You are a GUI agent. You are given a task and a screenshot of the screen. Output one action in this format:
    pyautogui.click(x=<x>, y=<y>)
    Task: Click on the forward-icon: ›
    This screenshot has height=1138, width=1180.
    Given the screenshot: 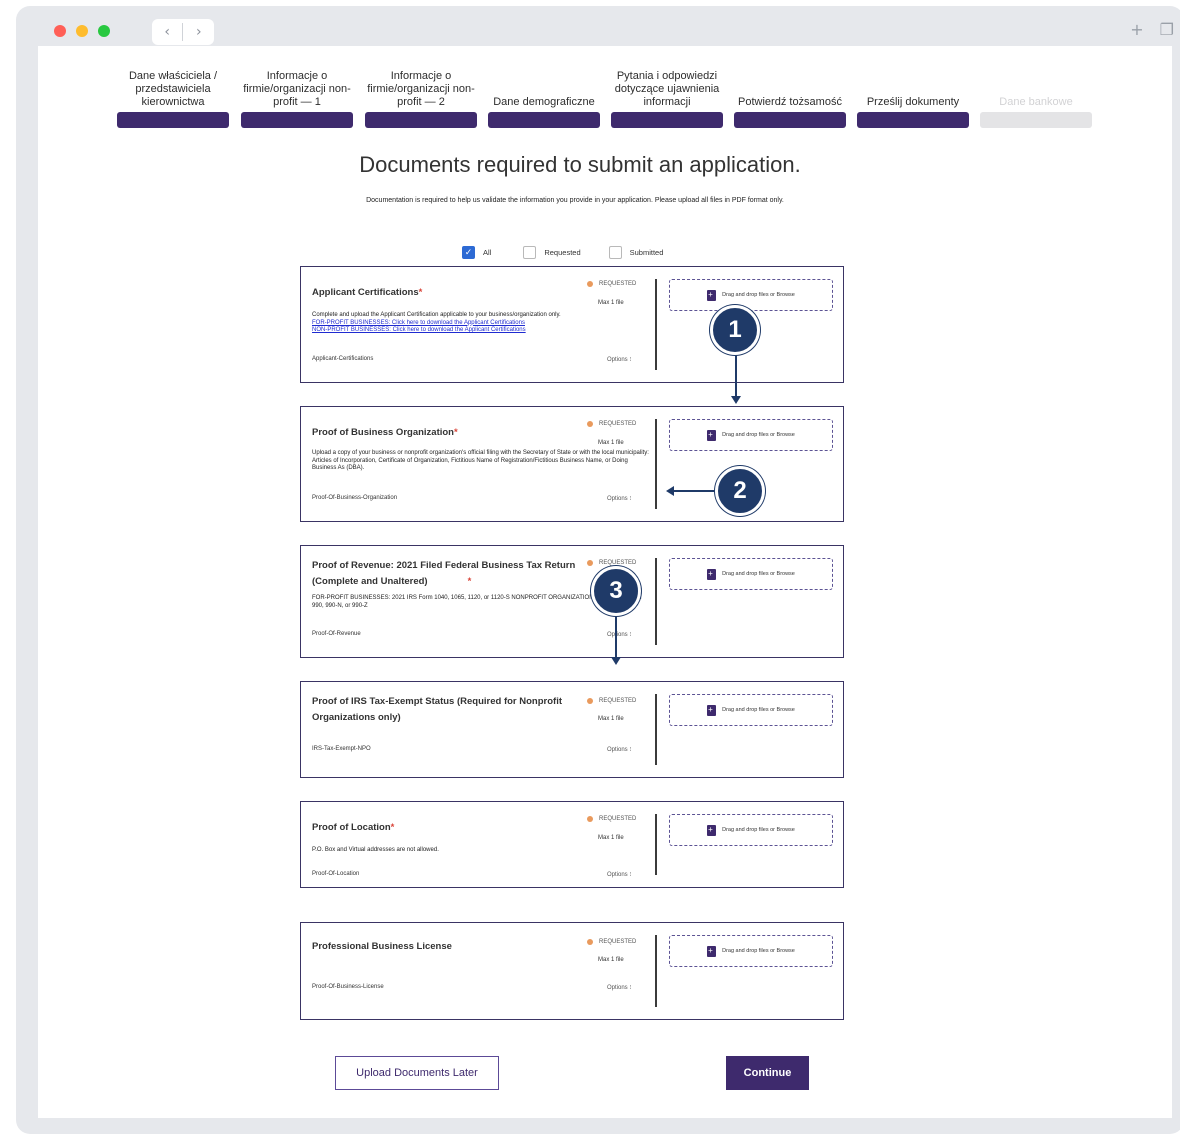 What is the action you would take?
    pyautogui.click(x=199, y=32)
    